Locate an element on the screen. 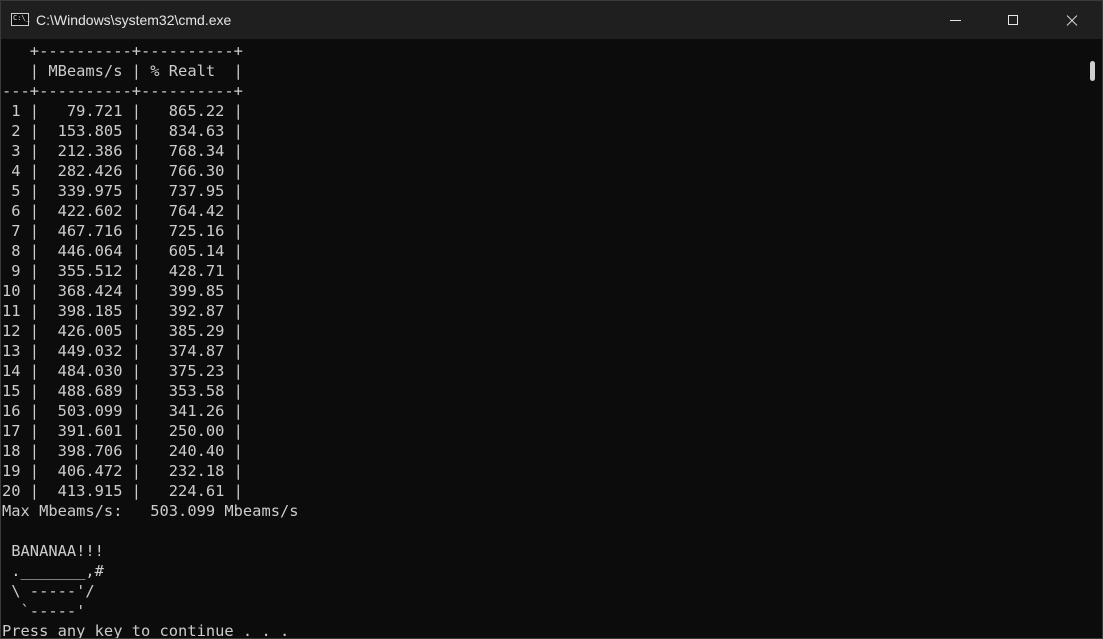  minimize-button is located at coordinates (955, 20).